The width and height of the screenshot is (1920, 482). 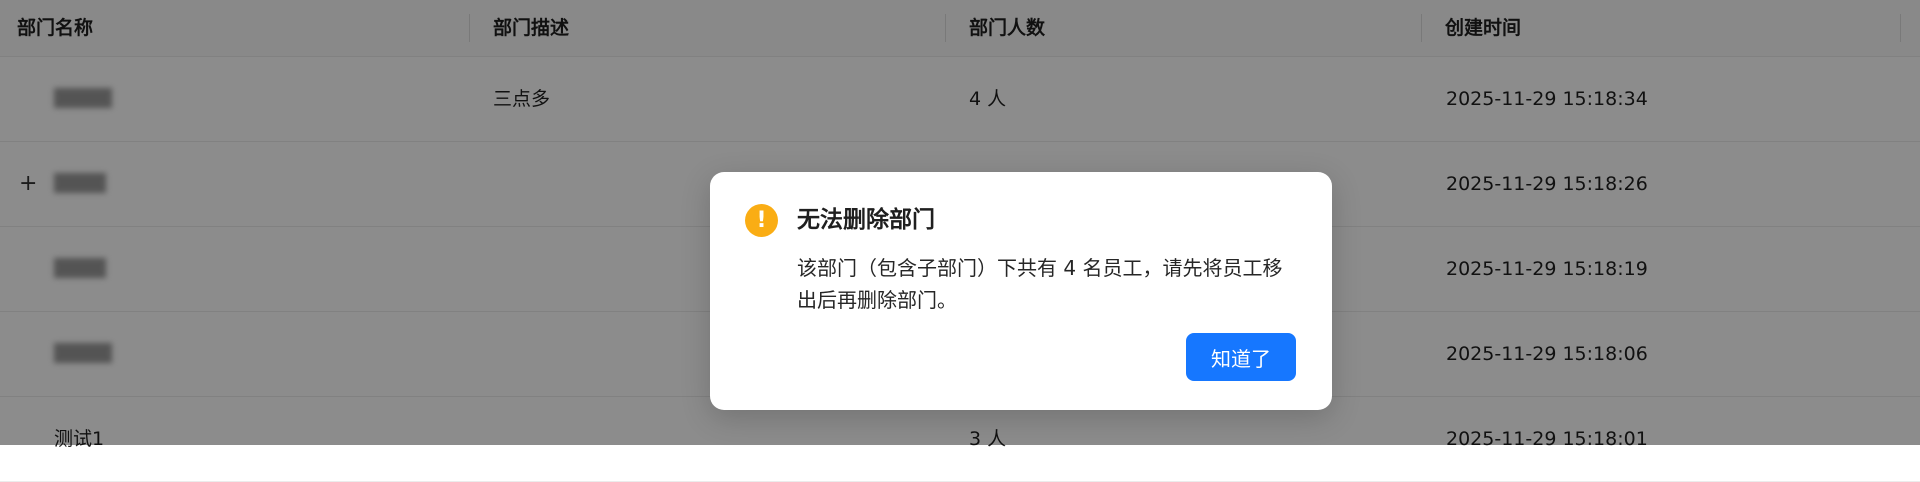 What do you see at coordinates (1040, 284) in the screenshot?
I see `dialog-message: 该部门（包含子部门）下共有 4 名员工，请先将员工移出后再删除部门。` at bounding box center [1040, 284].